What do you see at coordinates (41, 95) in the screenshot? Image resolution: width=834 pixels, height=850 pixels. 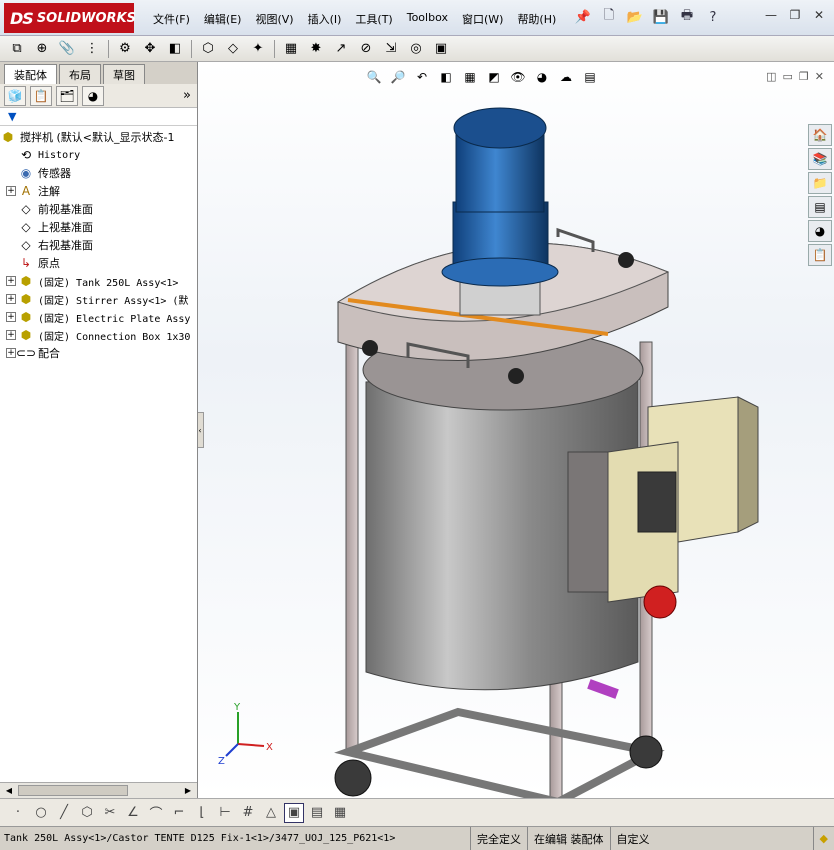 I see `property-manager-icon: 📋` at bounding box center [41, 95].